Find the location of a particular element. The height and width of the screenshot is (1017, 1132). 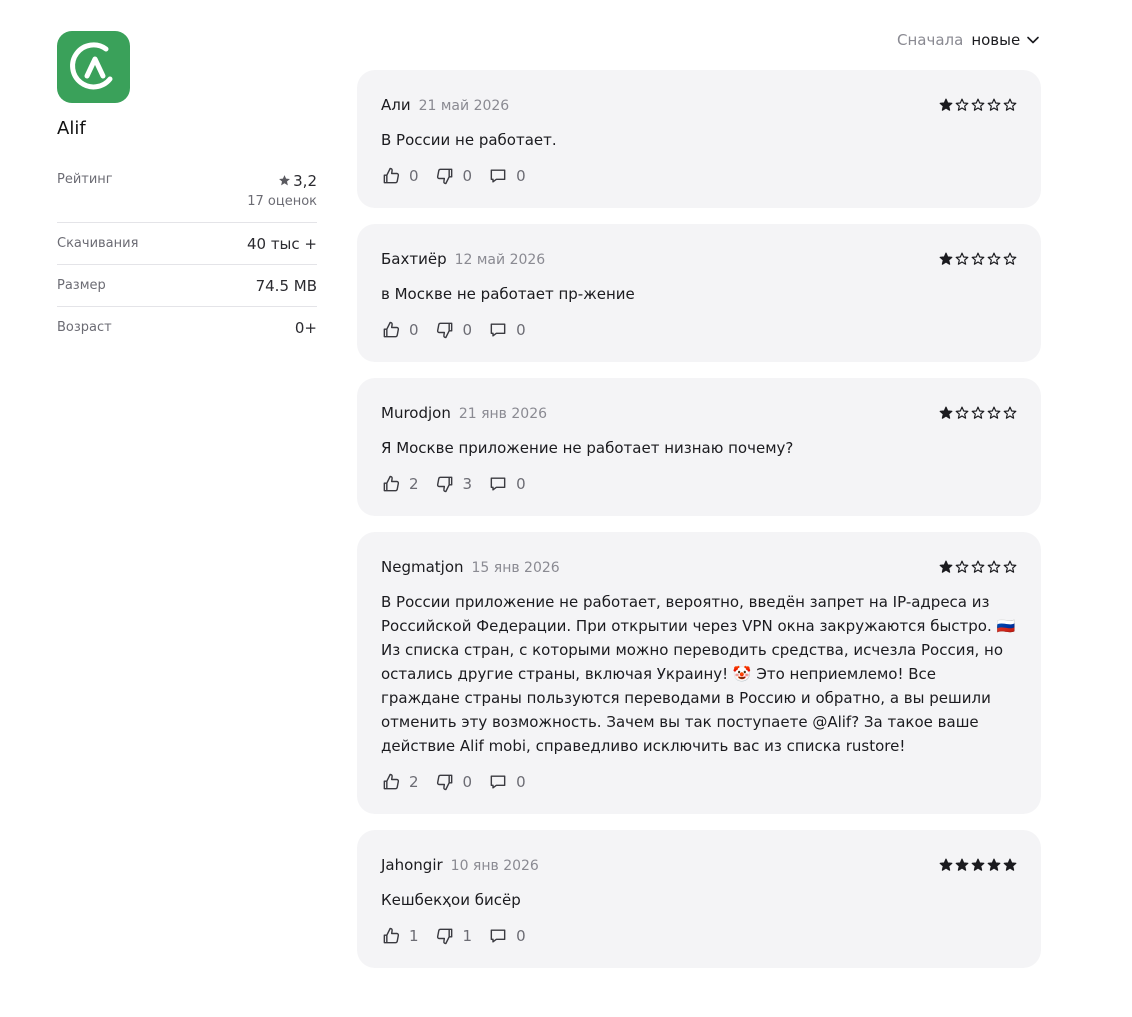

review-meta: Jahongir 10 янв 2026 is located at coordinates (460, 865).